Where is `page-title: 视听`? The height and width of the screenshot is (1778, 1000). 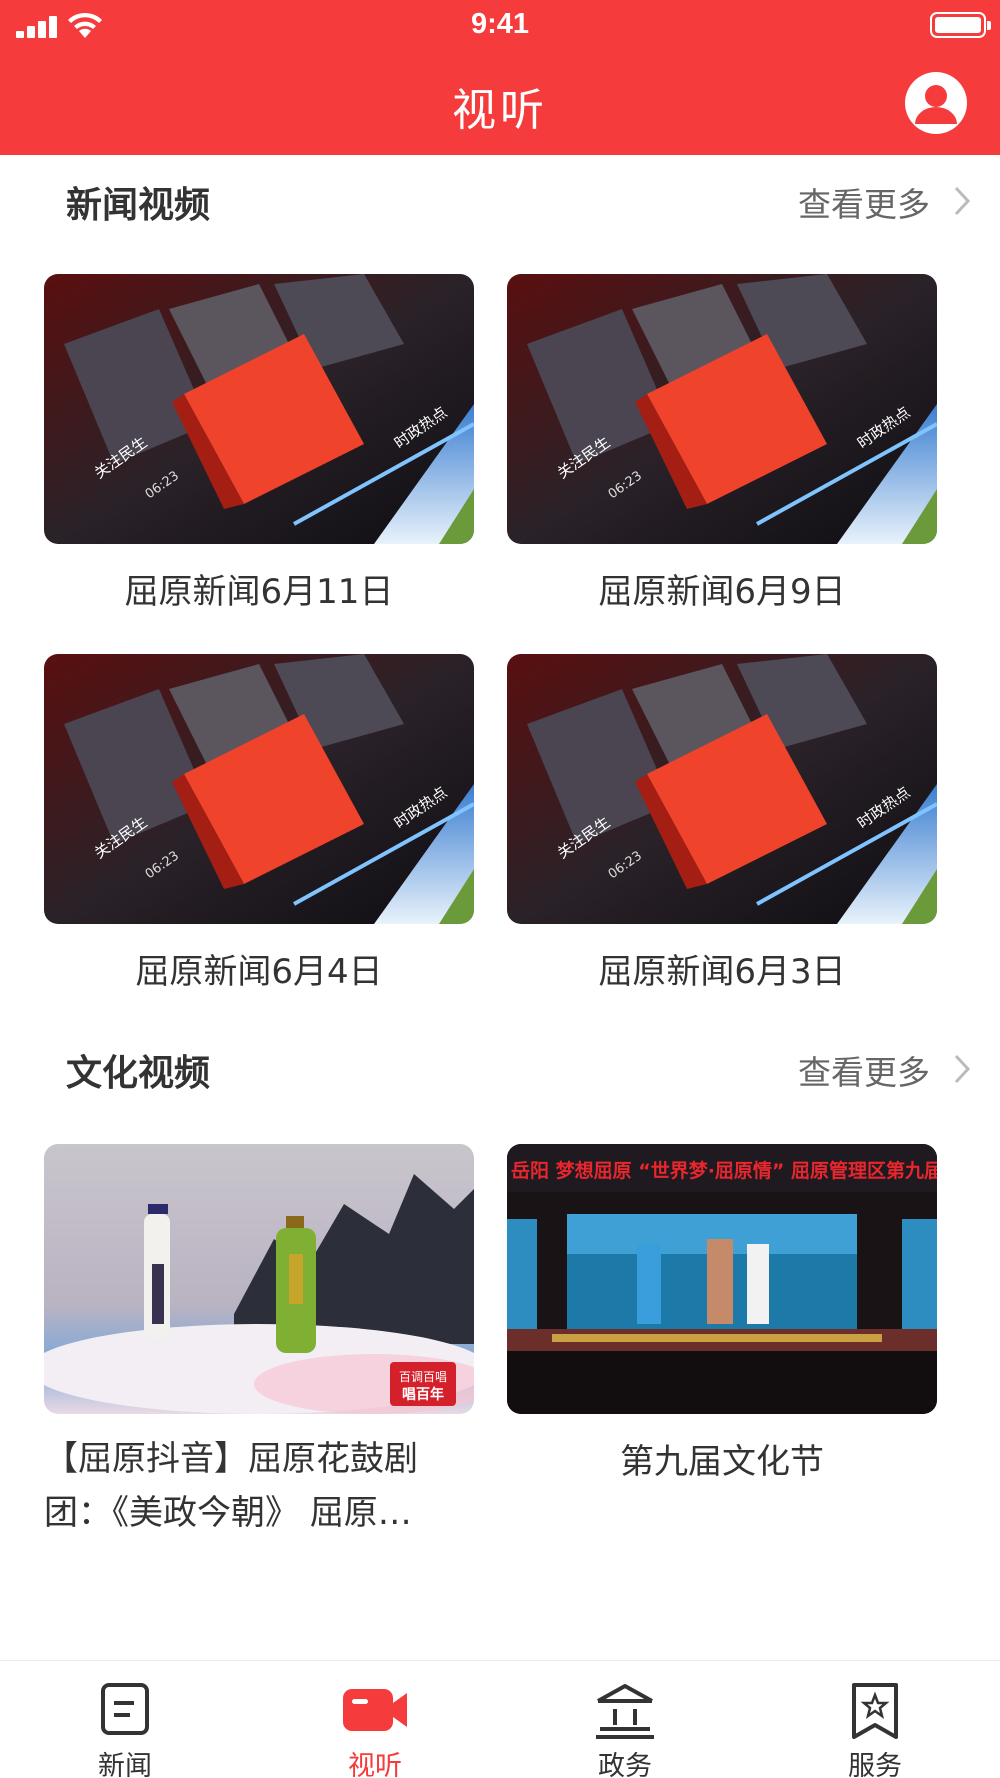
page-title: 视听 is located at coordinates (500, 110).